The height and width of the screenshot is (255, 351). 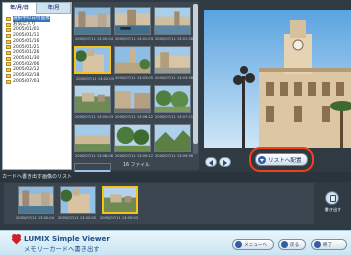 What do you see at coordinates (317, 244) in the screenshot?
I see `close-icon` at bounding box center [317, 244].